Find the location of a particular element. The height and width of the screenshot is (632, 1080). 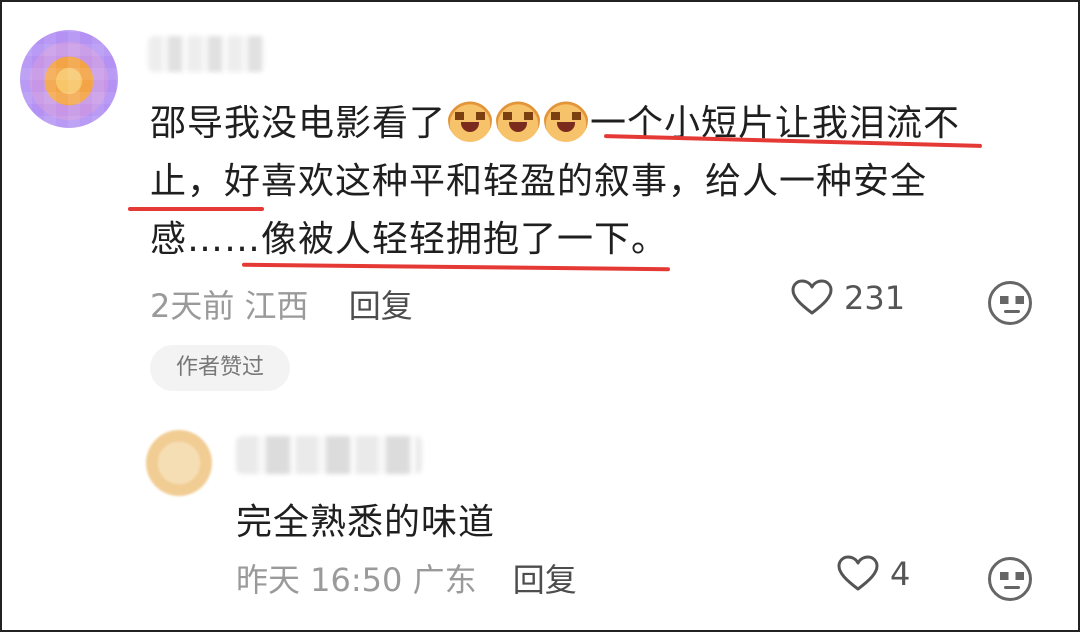

reply-like-button: 4 is located at coordinates (873, 574).